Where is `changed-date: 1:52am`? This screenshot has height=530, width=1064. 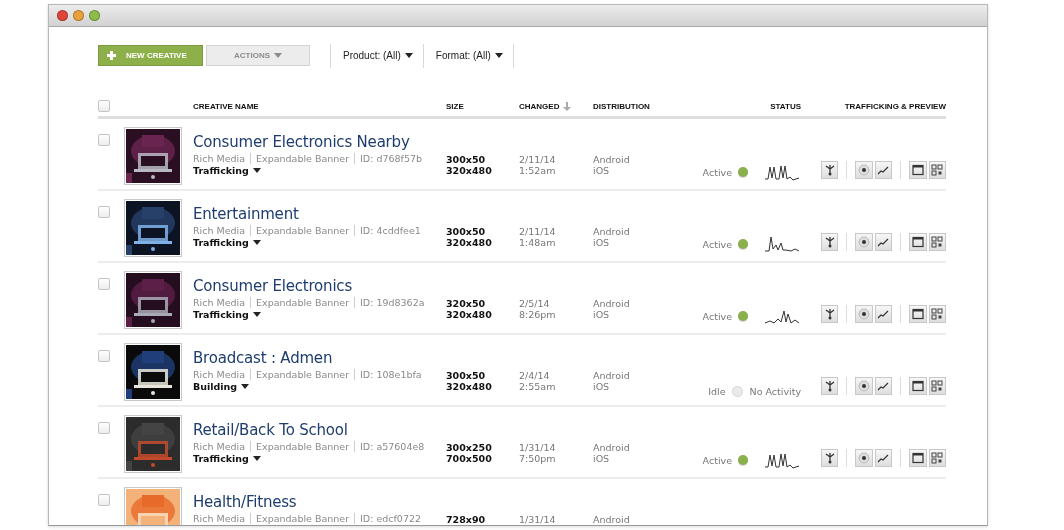
changed-date: 1:52am is located at coordinates (538, 170).